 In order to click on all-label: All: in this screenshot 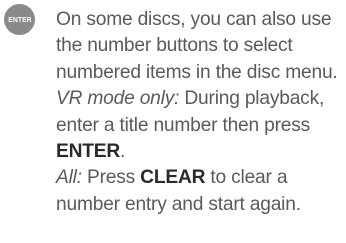, I will do `click(69, 178)`.